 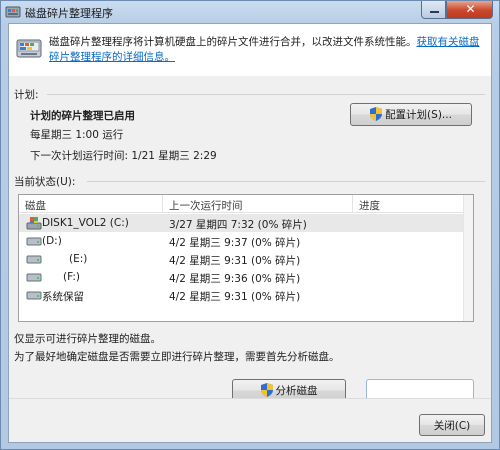 I want to click on disk-last-run: 4/2 星期三 9:36 (0% 碎片), so click(x=235, y=279).